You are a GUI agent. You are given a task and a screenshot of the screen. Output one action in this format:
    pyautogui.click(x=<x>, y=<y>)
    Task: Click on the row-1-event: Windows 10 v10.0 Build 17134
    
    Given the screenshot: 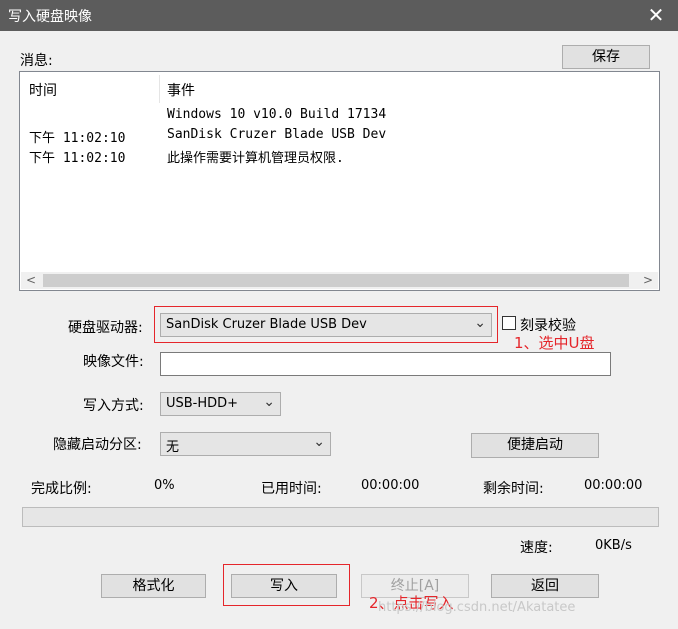 What is the action you would take?
    pyautogui.click(x=277, y=114)
    